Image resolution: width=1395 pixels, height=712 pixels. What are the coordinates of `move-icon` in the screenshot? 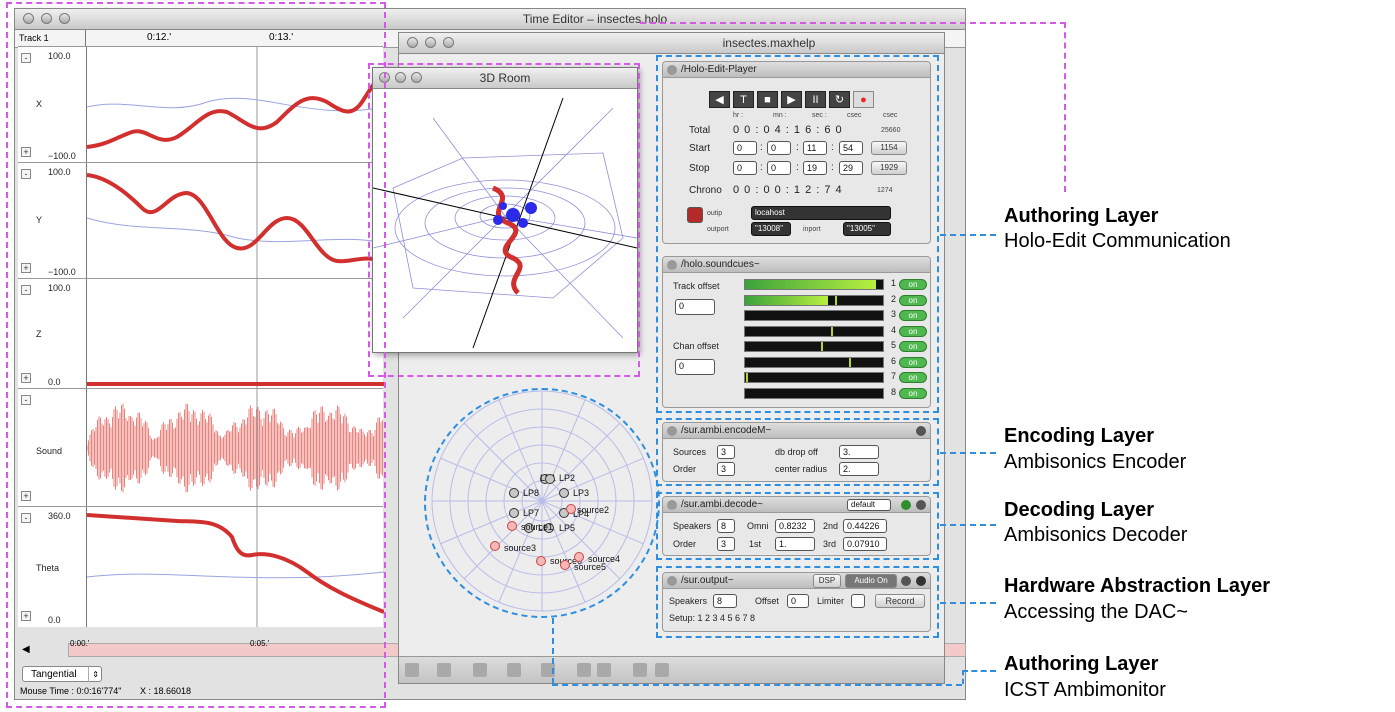 It's located at (480, 670).